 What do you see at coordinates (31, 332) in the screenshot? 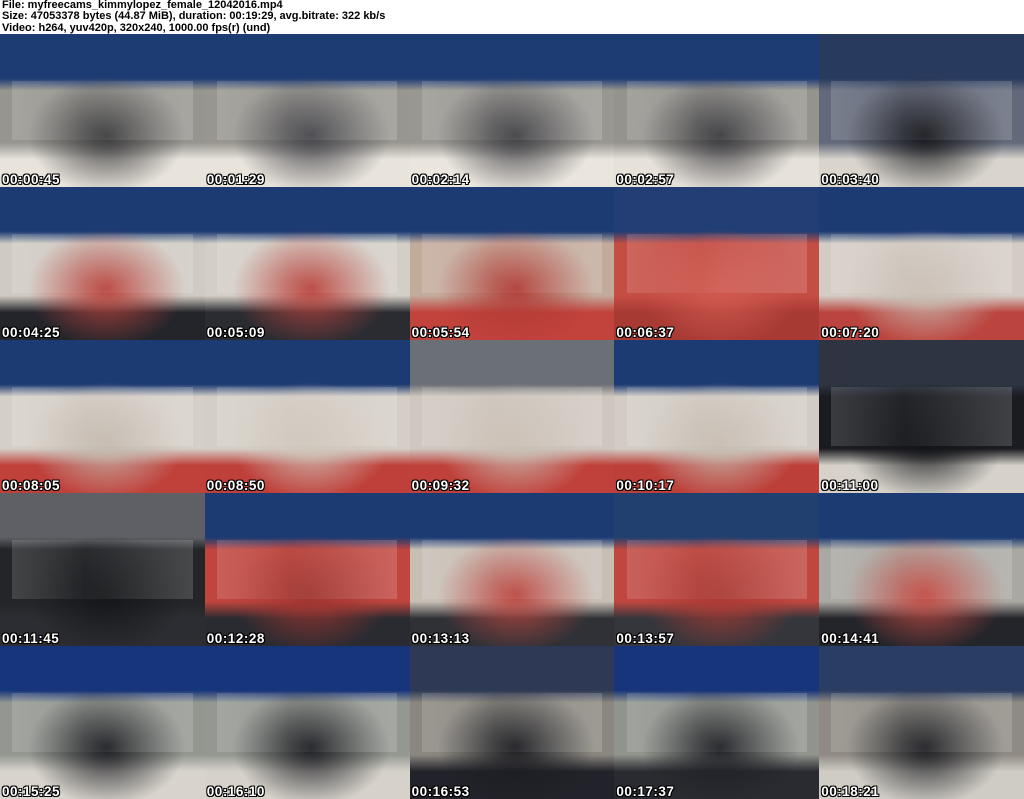
I see `timestamp-overlay: 00:04:25` at bounding box center [31, 332].